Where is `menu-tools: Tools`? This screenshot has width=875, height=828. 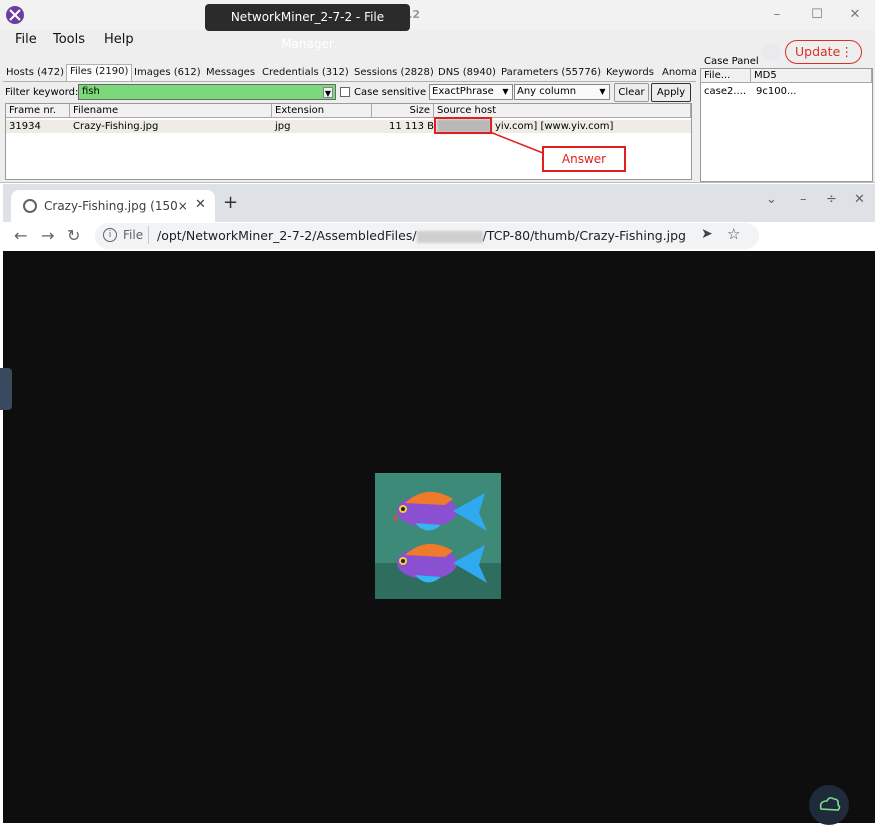 menu-tools: Tools is located at coordinates (69, 39).